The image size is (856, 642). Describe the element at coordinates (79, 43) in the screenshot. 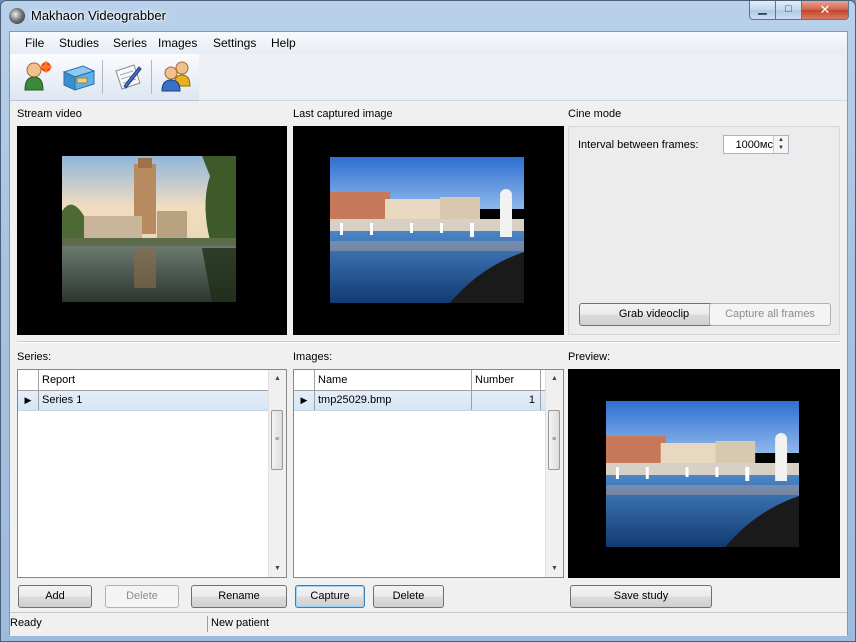

I see `menu-studies: Studies` at that location.